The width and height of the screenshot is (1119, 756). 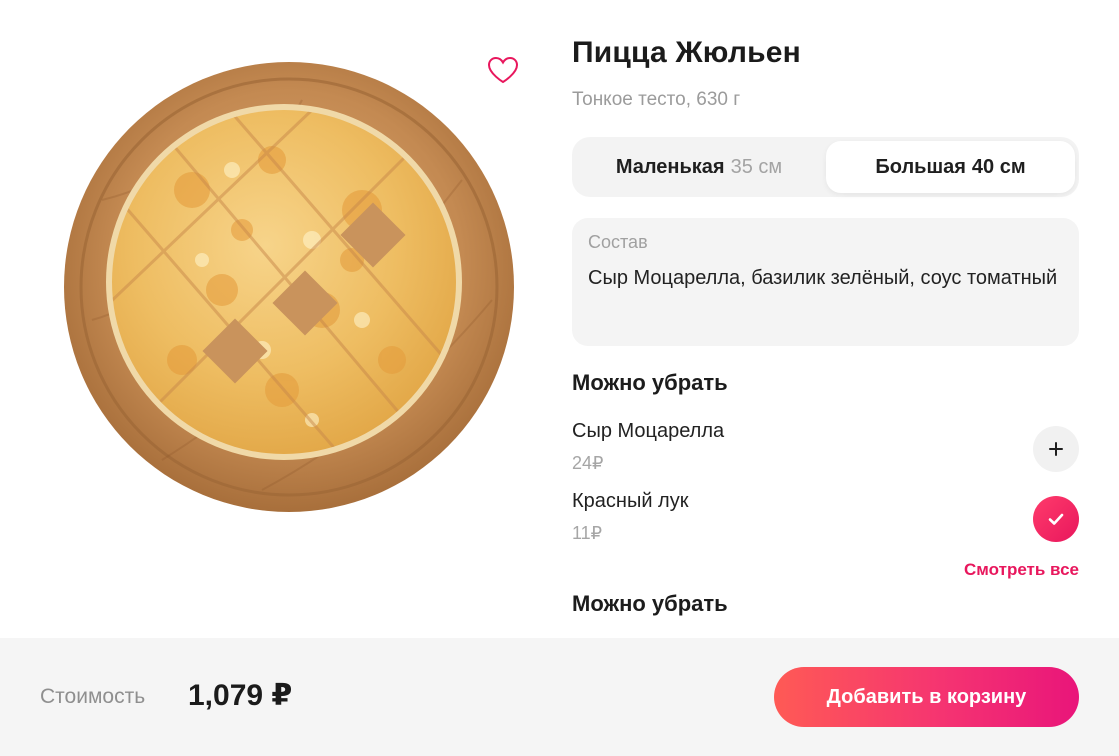 What do you see at coordinates (650, 382) in the screenshot?
I see `removable-section-title: Можно убрать` at bounding box center [650, 382].